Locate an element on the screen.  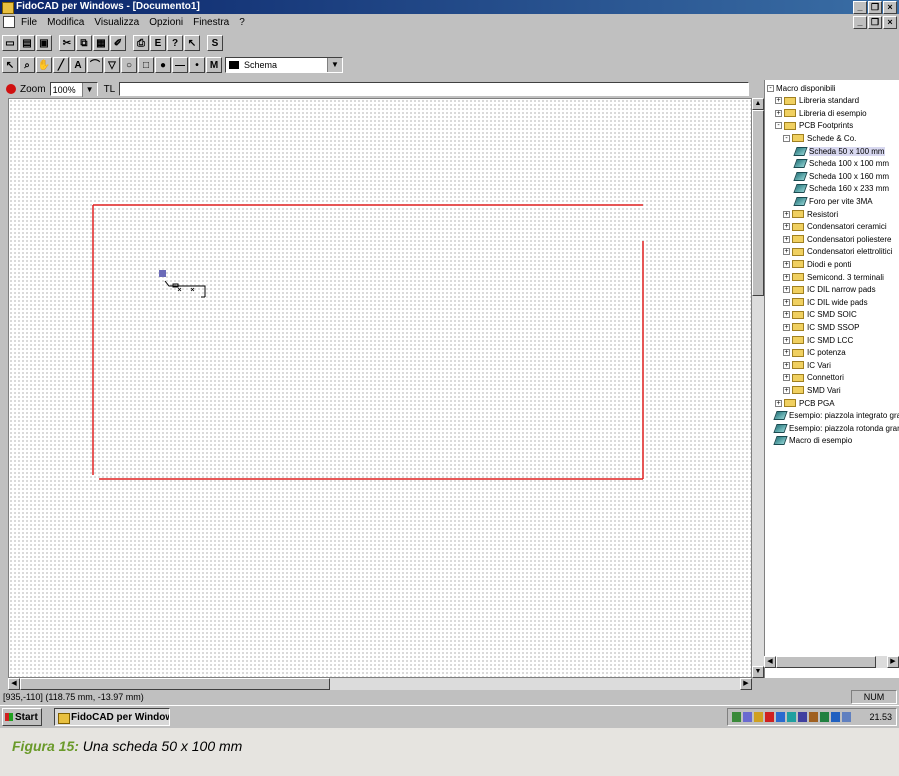
restore-button: ❐ is located at coordinates (875, 7).